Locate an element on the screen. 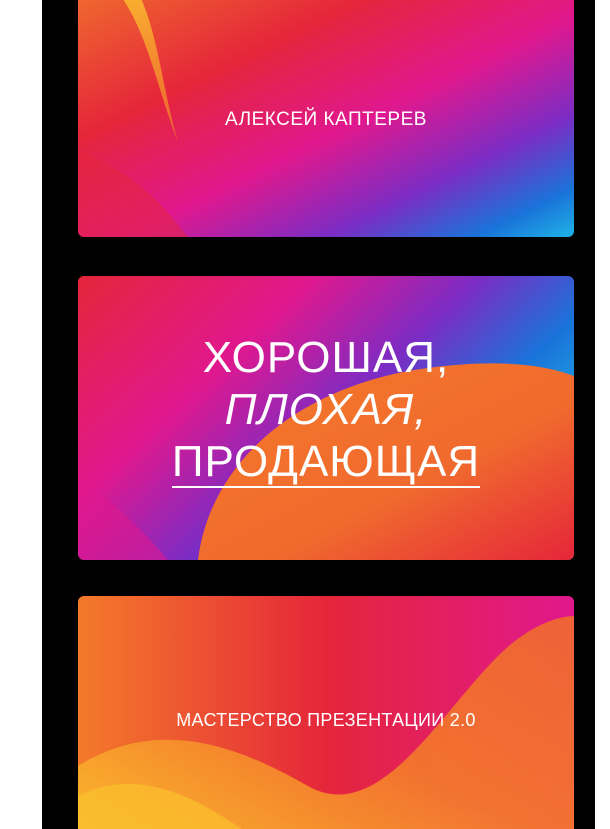  book-subtitle: МАСТЕРСТВО ПРЕЗЕНТАЦИИ 2.0 is located at coordinates (326, 720).